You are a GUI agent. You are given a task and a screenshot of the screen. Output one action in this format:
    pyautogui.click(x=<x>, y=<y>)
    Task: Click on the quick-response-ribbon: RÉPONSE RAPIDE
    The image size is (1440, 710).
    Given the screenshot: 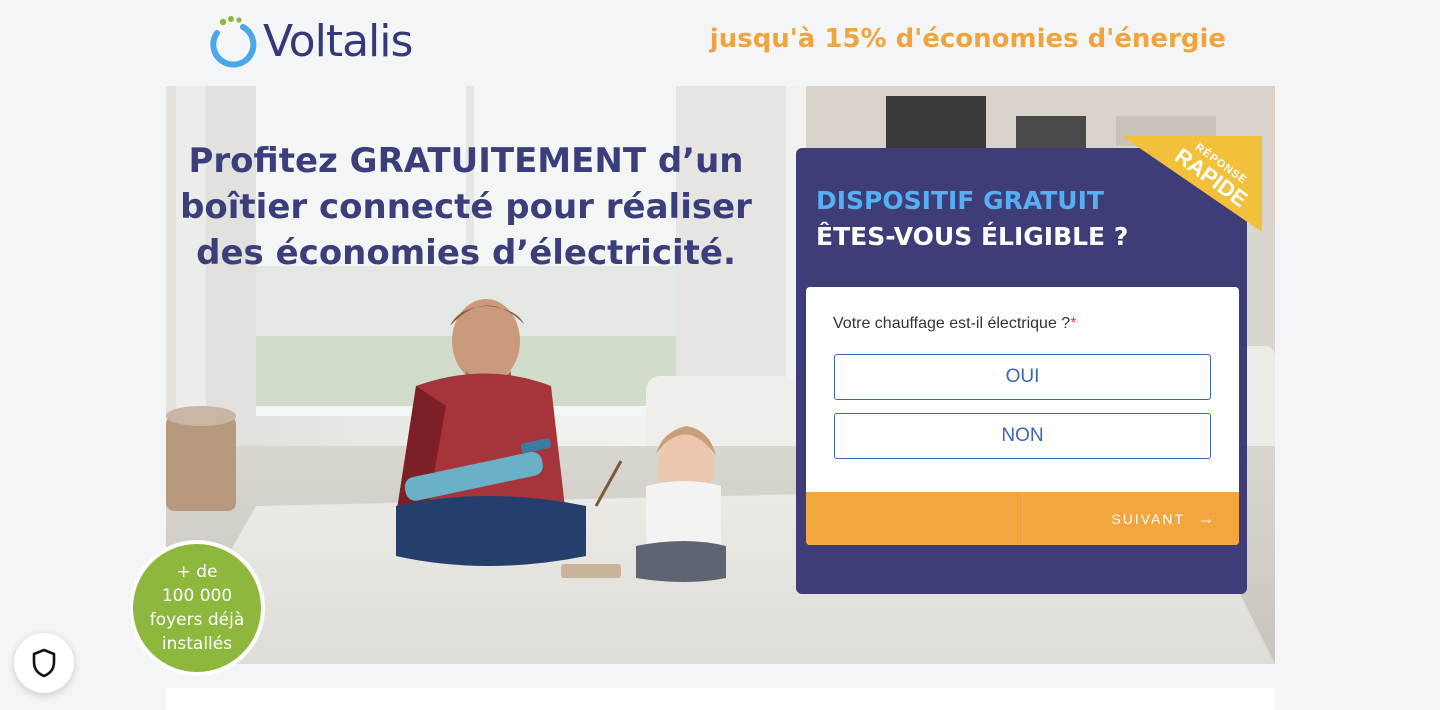 What is the action you would take?
    pyautogui.click(x=1192, y=184)
    